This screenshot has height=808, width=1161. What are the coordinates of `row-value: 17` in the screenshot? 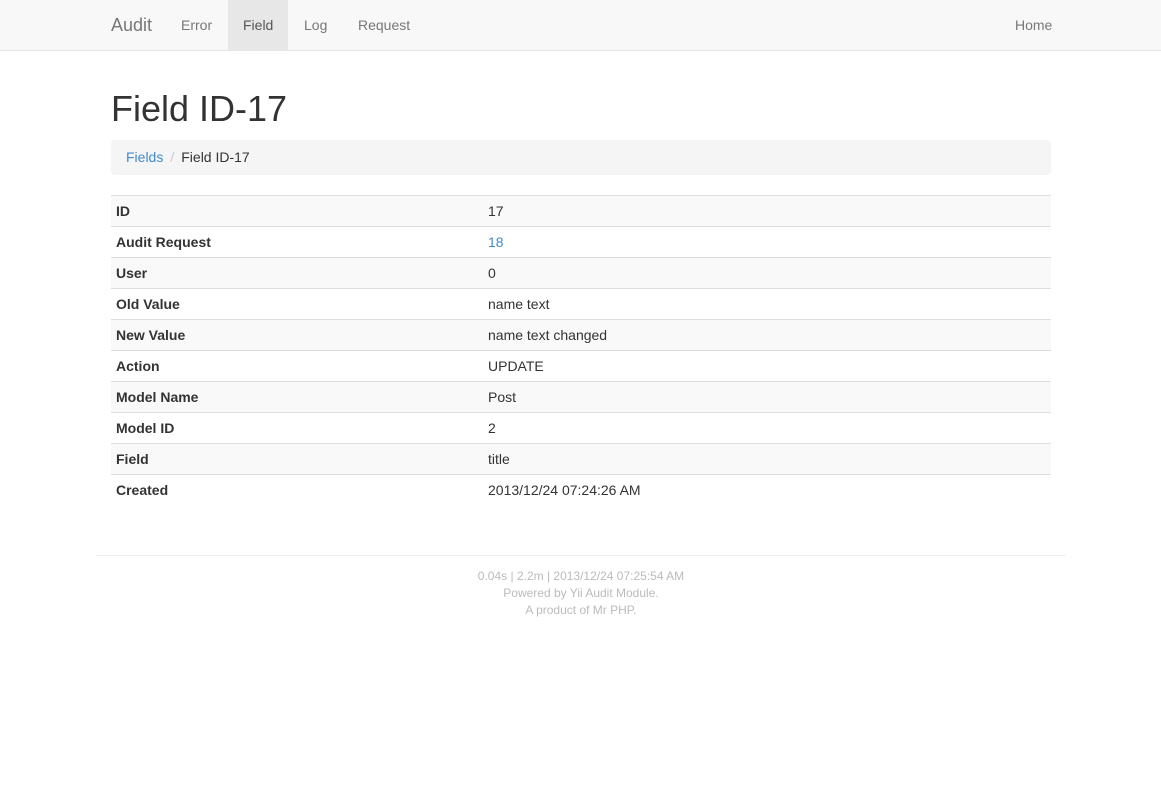 It's located at (767, 211).